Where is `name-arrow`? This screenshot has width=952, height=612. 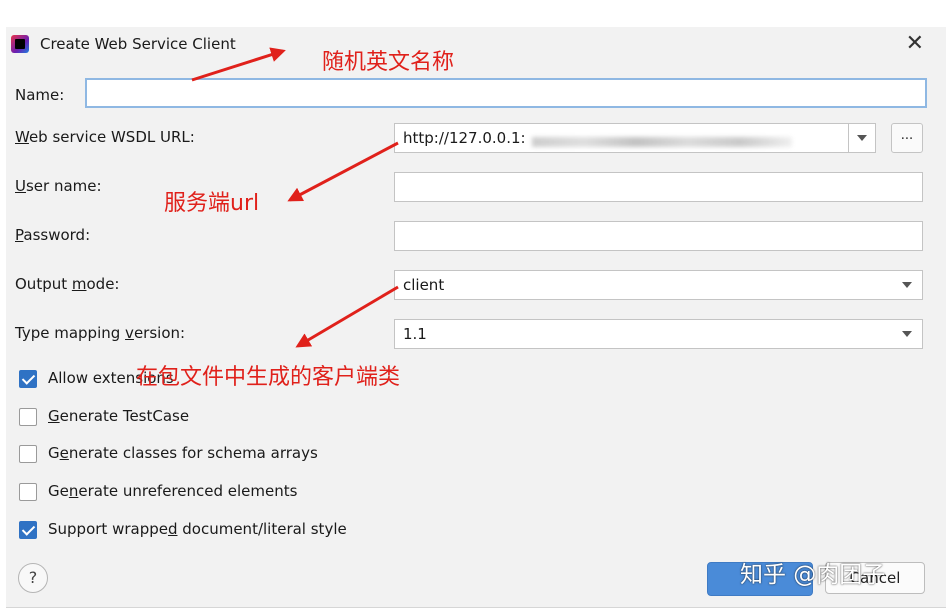
name-arrow is located at coordinates (238, 64).